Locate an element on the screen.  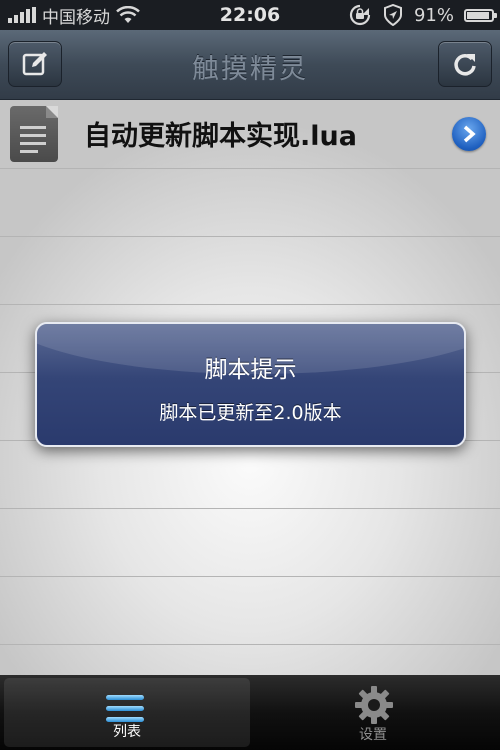
tab-label: 设置 is located at coordinates (373, 735).